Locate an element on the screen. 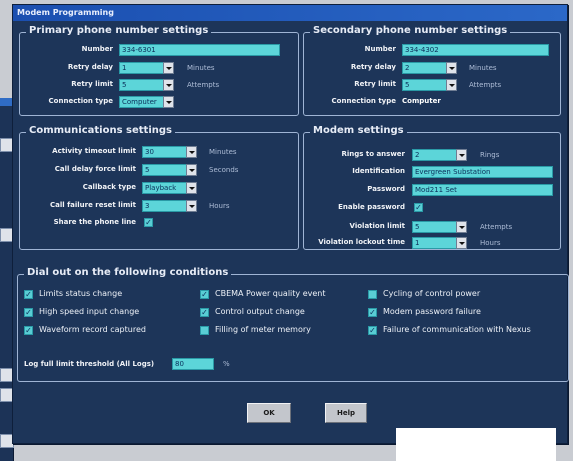 This screenshot has height=461, width=573. share-phone-line-label: Share the phone line is located at coordinates (94, 222).